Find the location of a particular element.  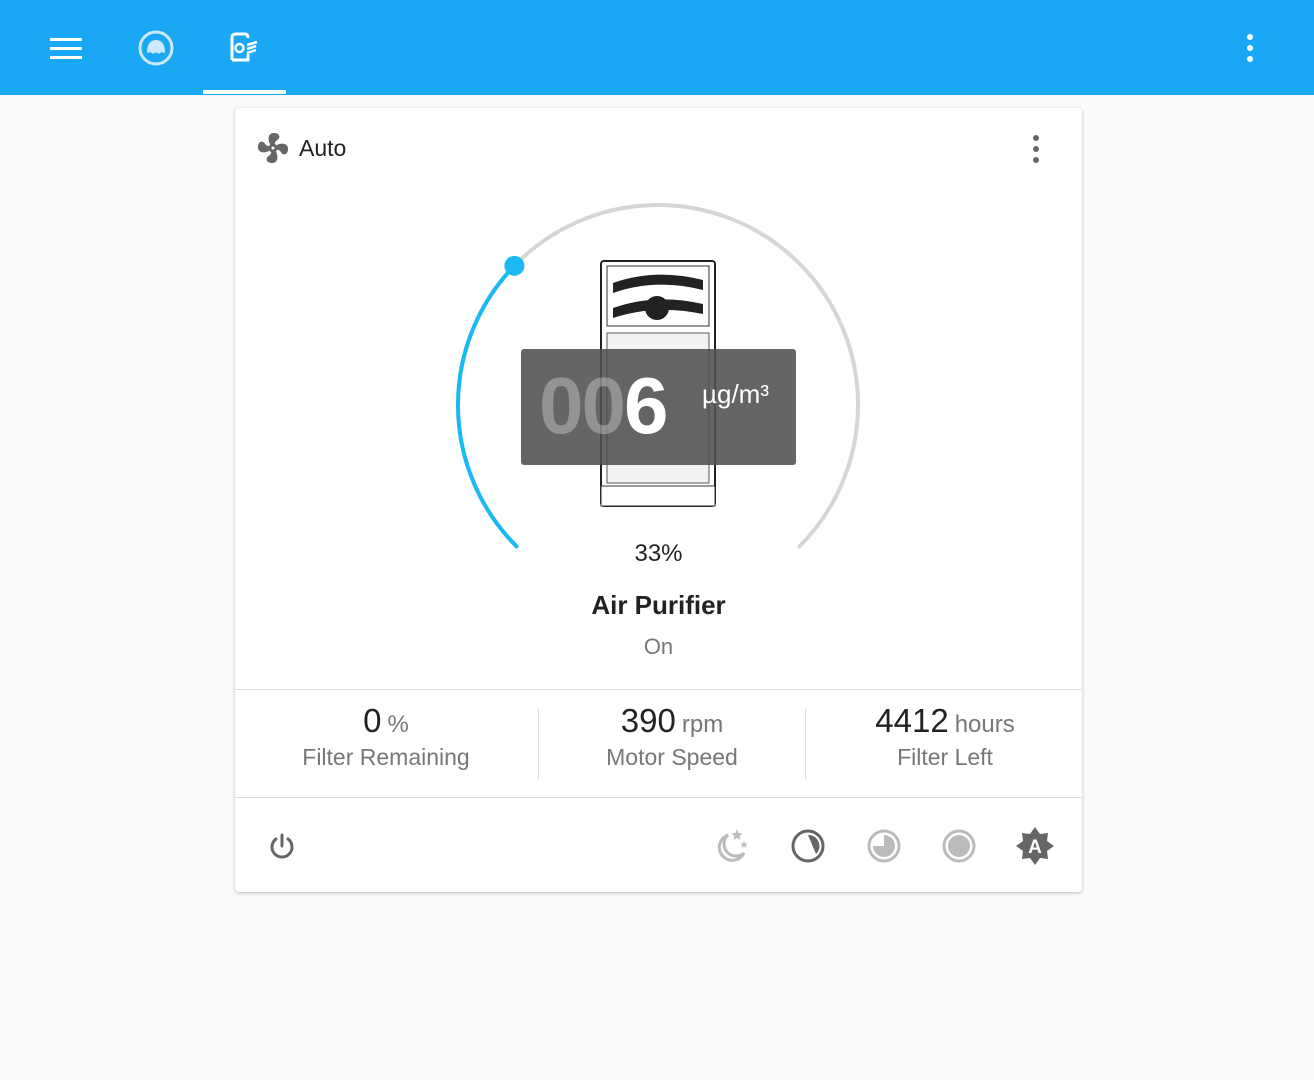

stat-motor-speed: 390 rpm Motor Speed is located at coordinates (672, 736).